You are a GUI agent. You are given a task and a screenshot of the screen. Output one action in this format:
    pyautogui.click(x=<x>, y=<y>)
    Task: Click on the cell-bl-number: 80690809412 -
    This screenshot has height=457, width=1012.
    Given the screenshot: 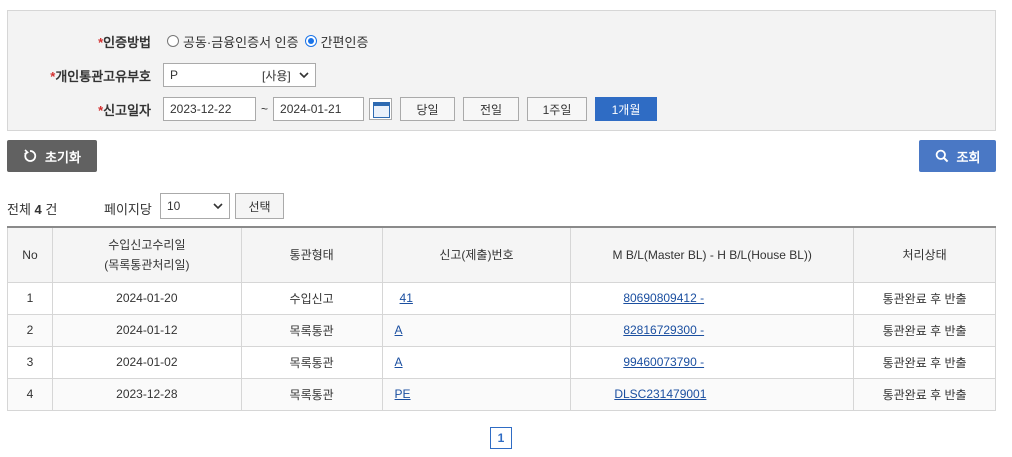 What is the action you would take?
    pyautogui.click(x=712, y=298)
    